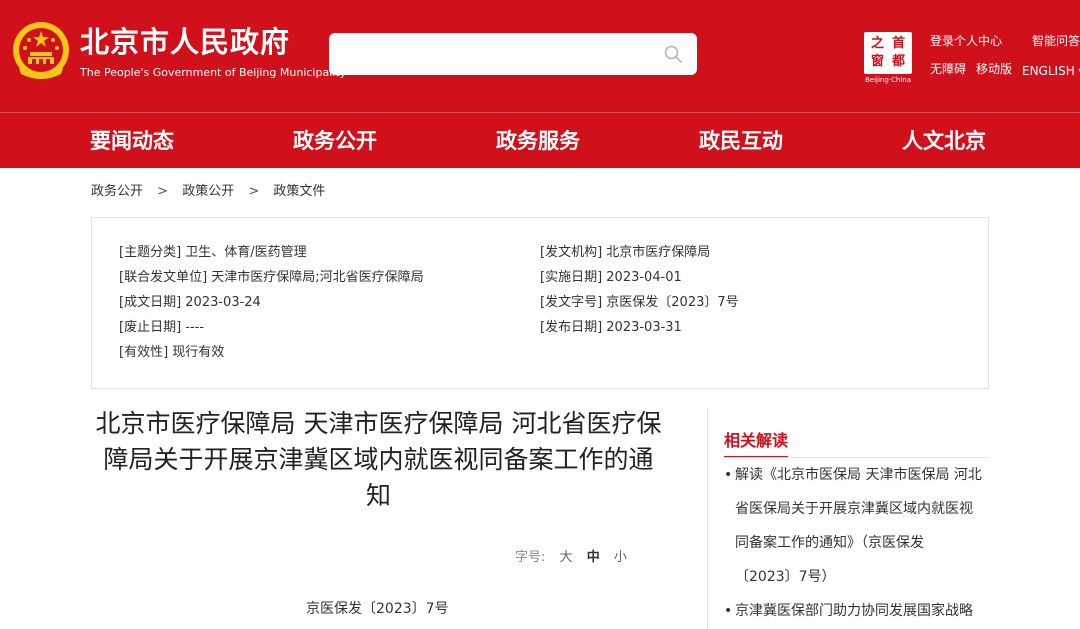 This screenshot has height=629, width=1080. What do you see at coordinates (741, 141) in the screenshot?
I see `nav-item-interaction: 政民互动` at bounding box center [741, 141].